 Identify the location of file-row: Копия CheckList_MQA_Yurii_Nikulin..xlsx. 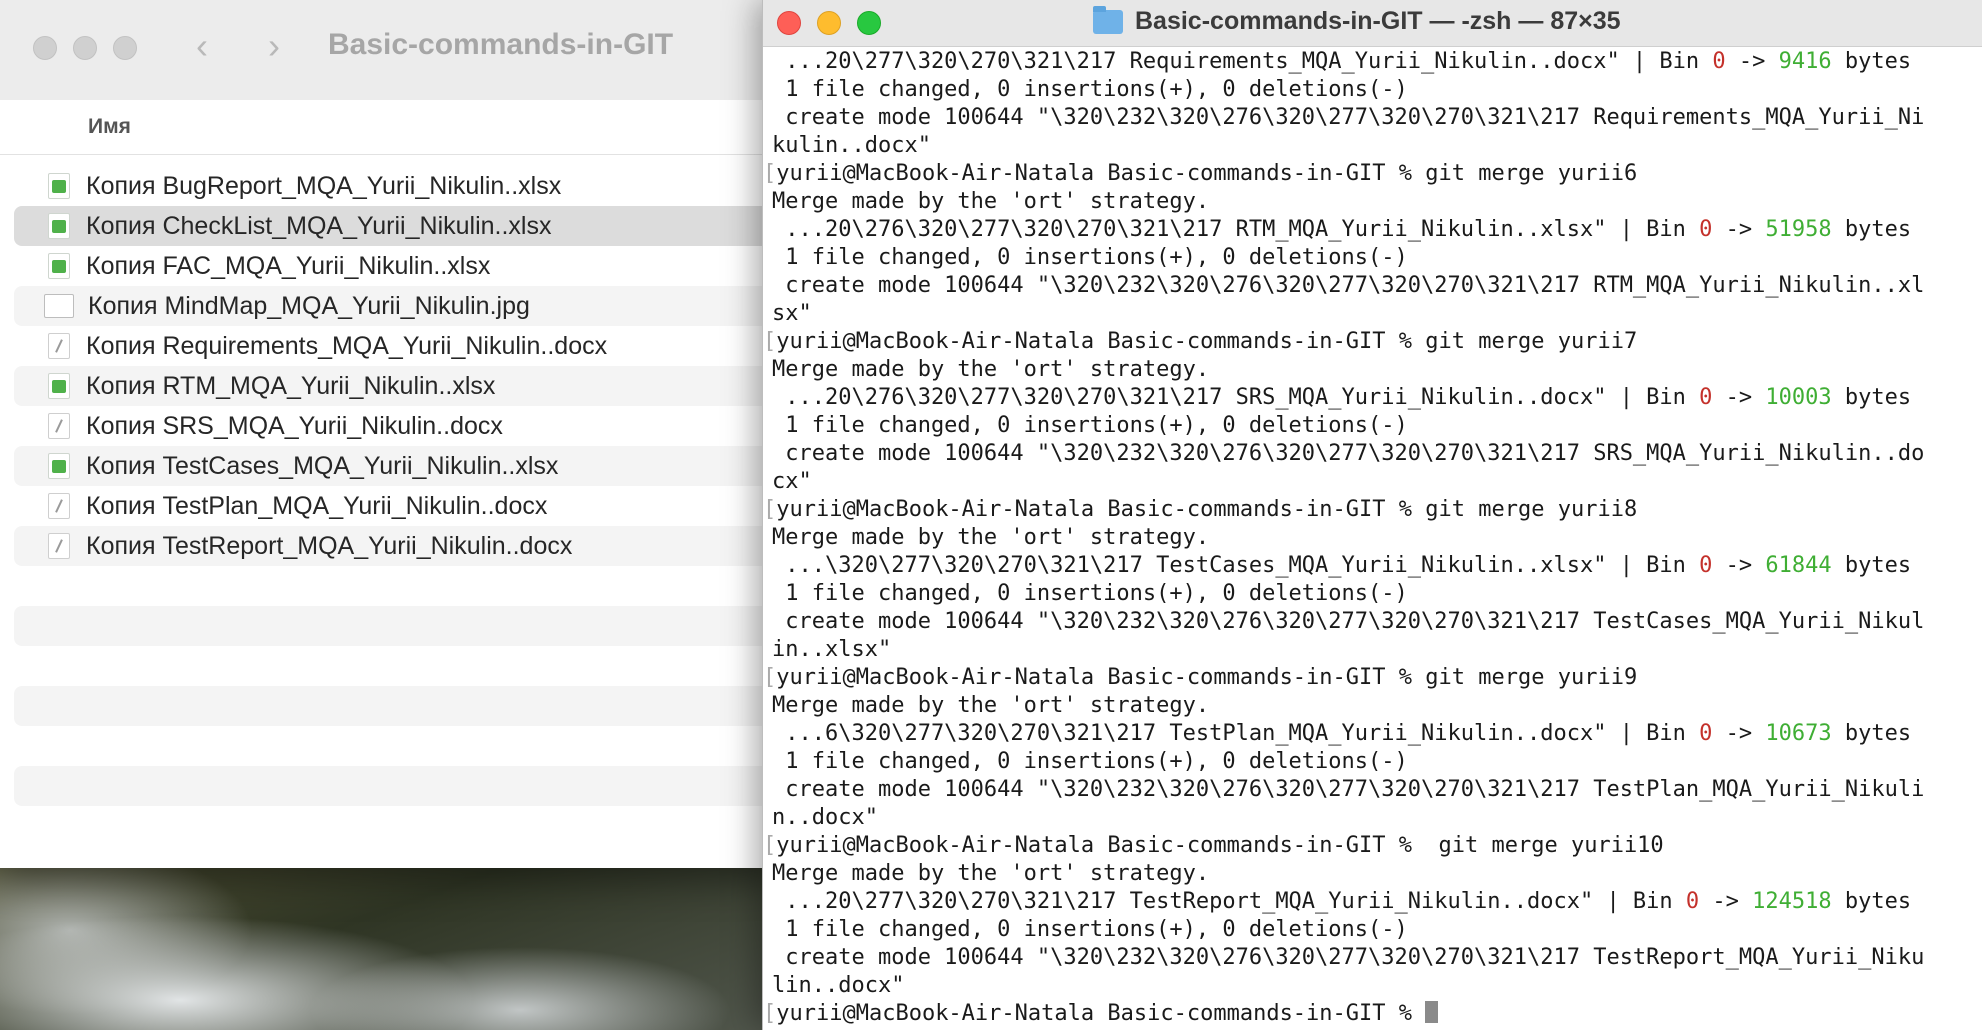
(397, 226).